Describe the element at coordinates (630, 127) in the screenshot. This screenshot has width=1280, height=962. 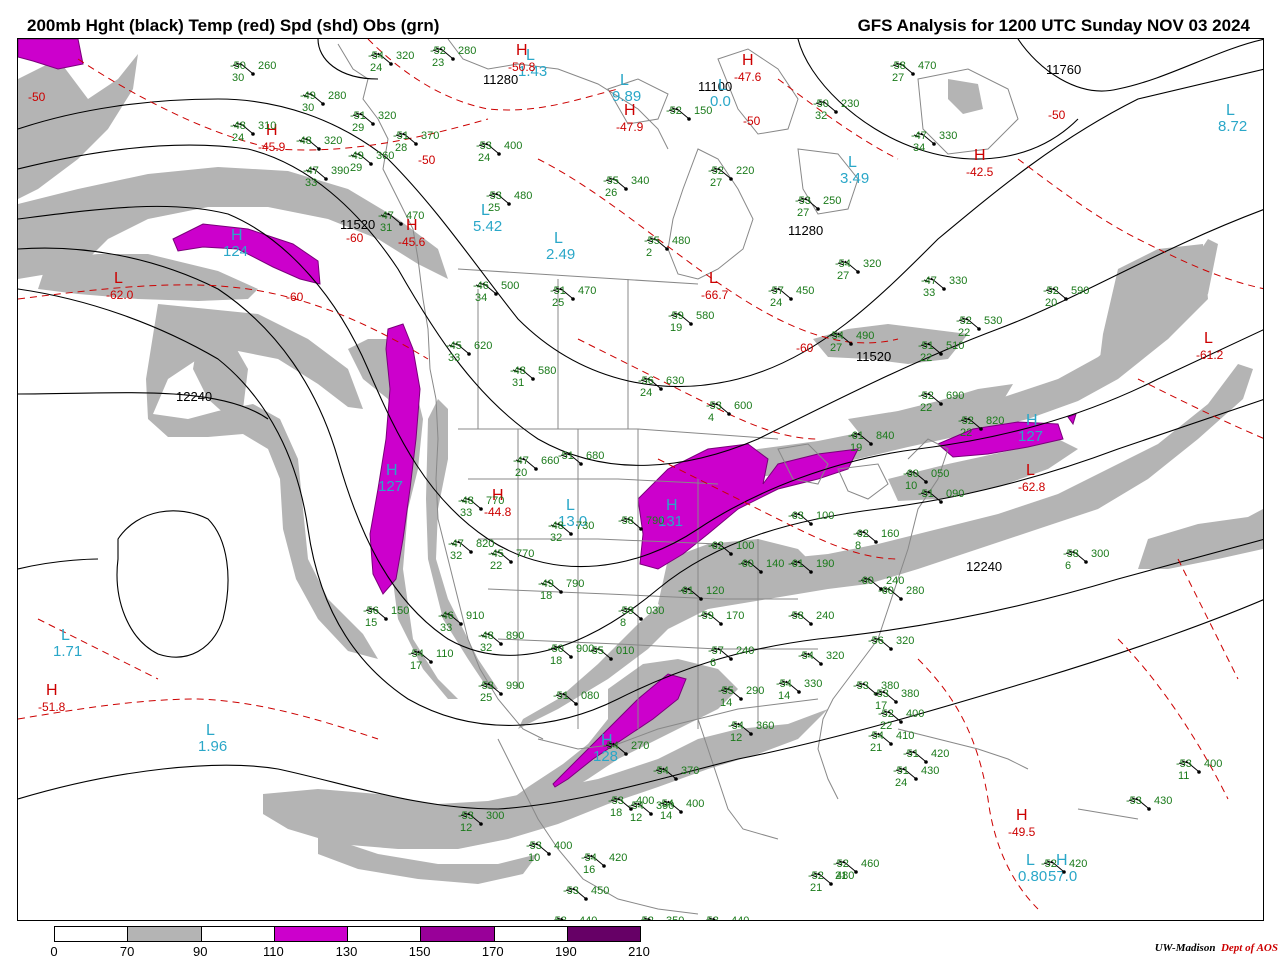
I see `center-value: -47.9` at that location.